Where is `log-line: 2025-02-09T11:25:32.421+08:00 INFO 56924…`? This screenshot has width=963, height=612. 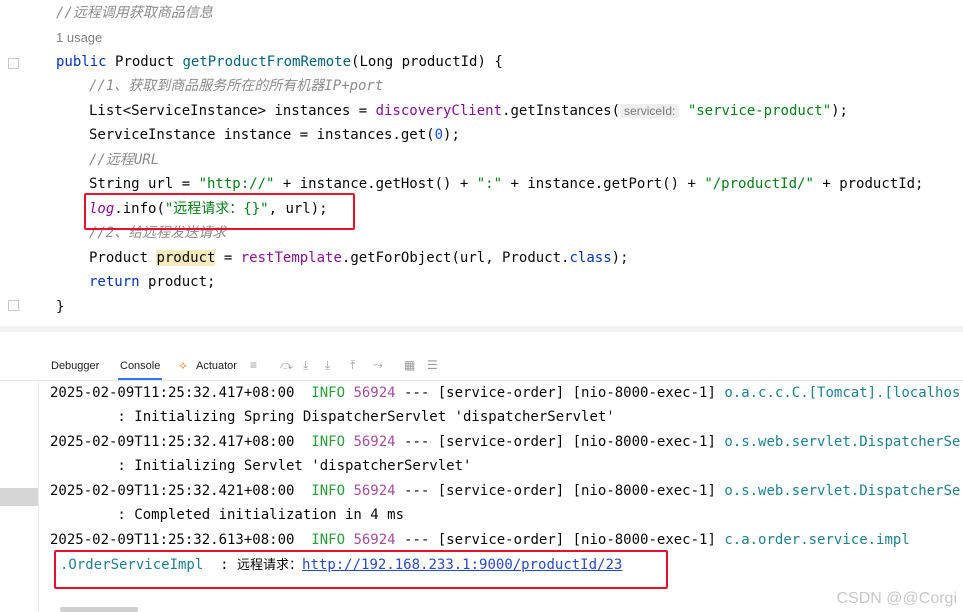
log-line: 2025-02-09T11:25:32.421+08:00 INFO 56924… is located at coordinates (505, 491).